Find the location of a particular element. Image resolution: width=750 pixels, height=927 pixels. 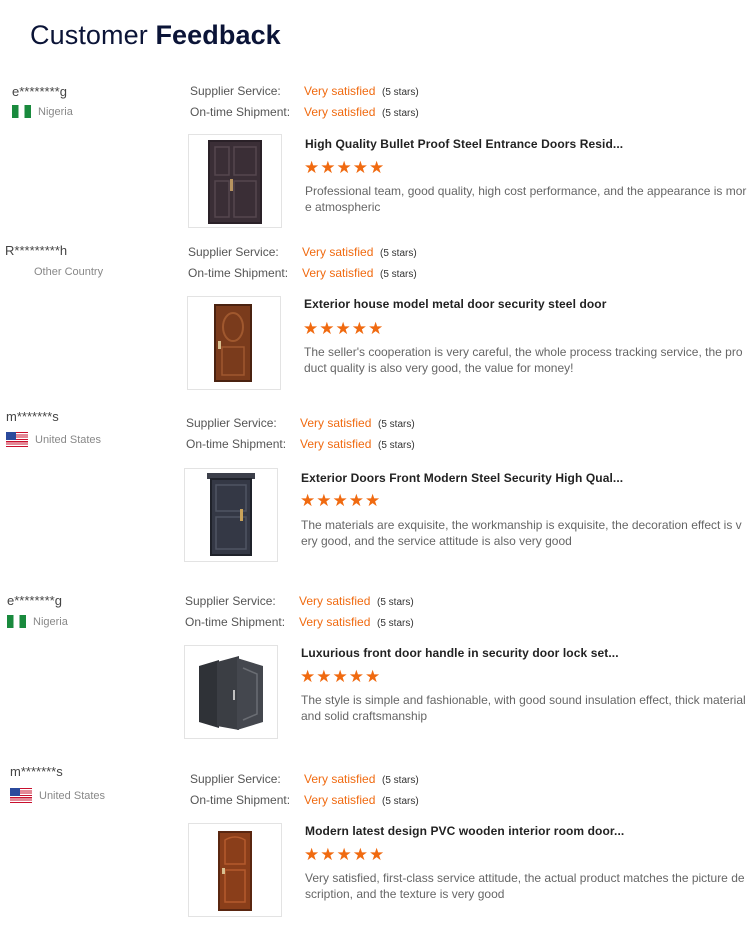

modern-door-image is located at coordinates (231, 514).